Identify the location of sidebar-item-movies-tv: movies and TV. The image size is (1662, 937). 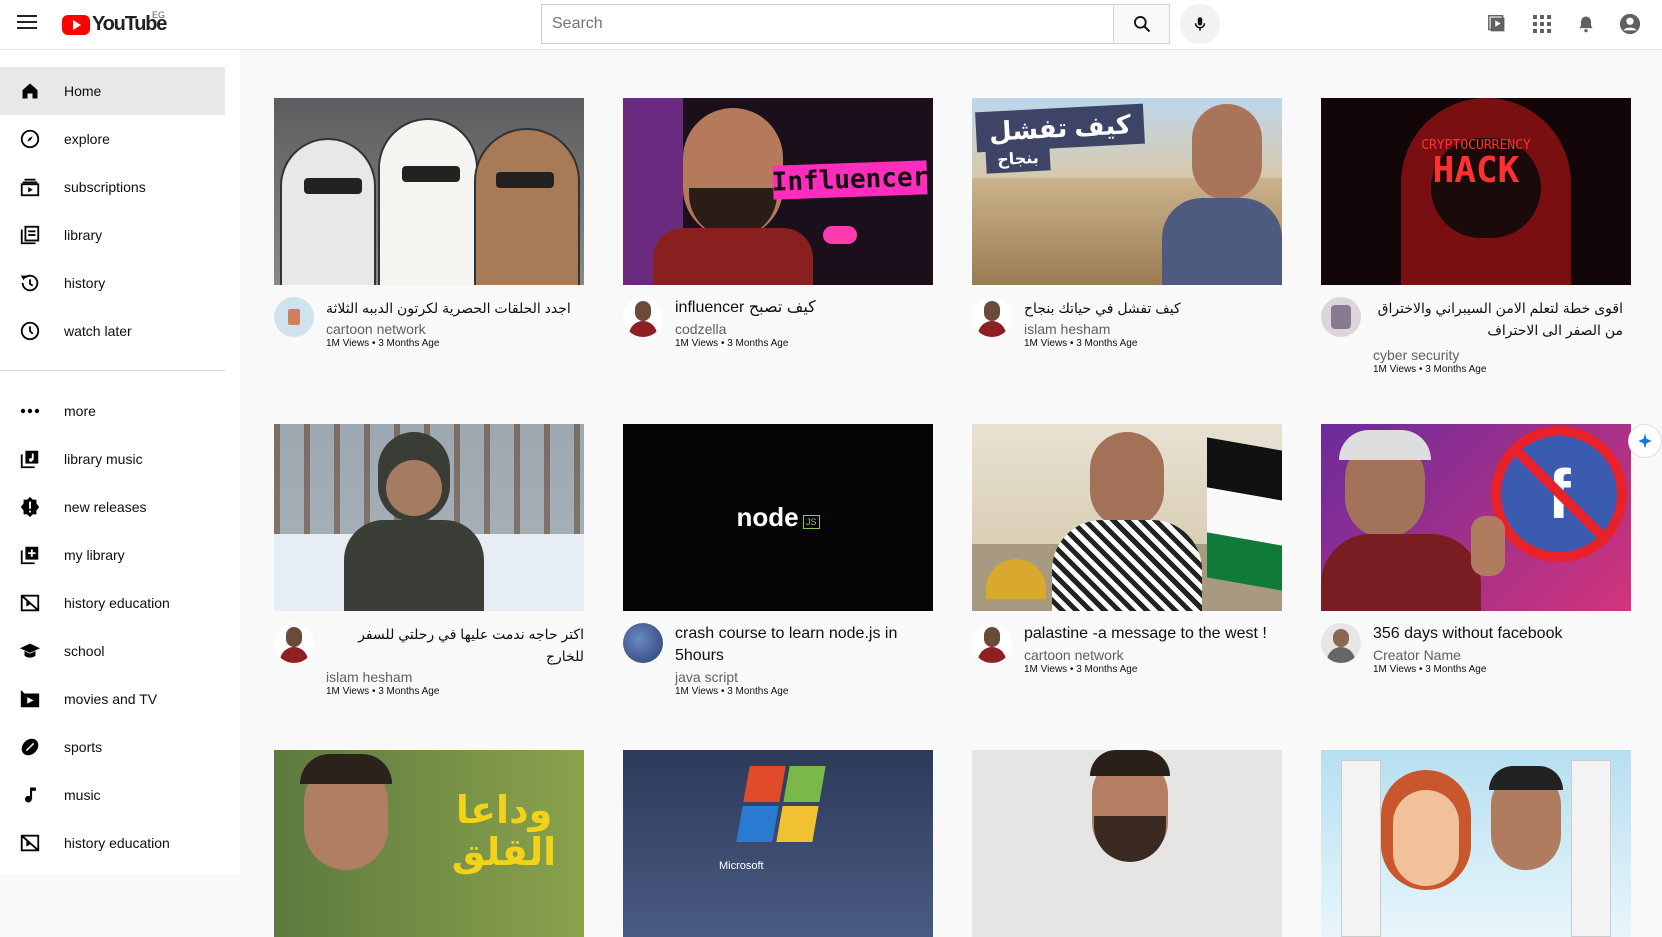
(112, 699).